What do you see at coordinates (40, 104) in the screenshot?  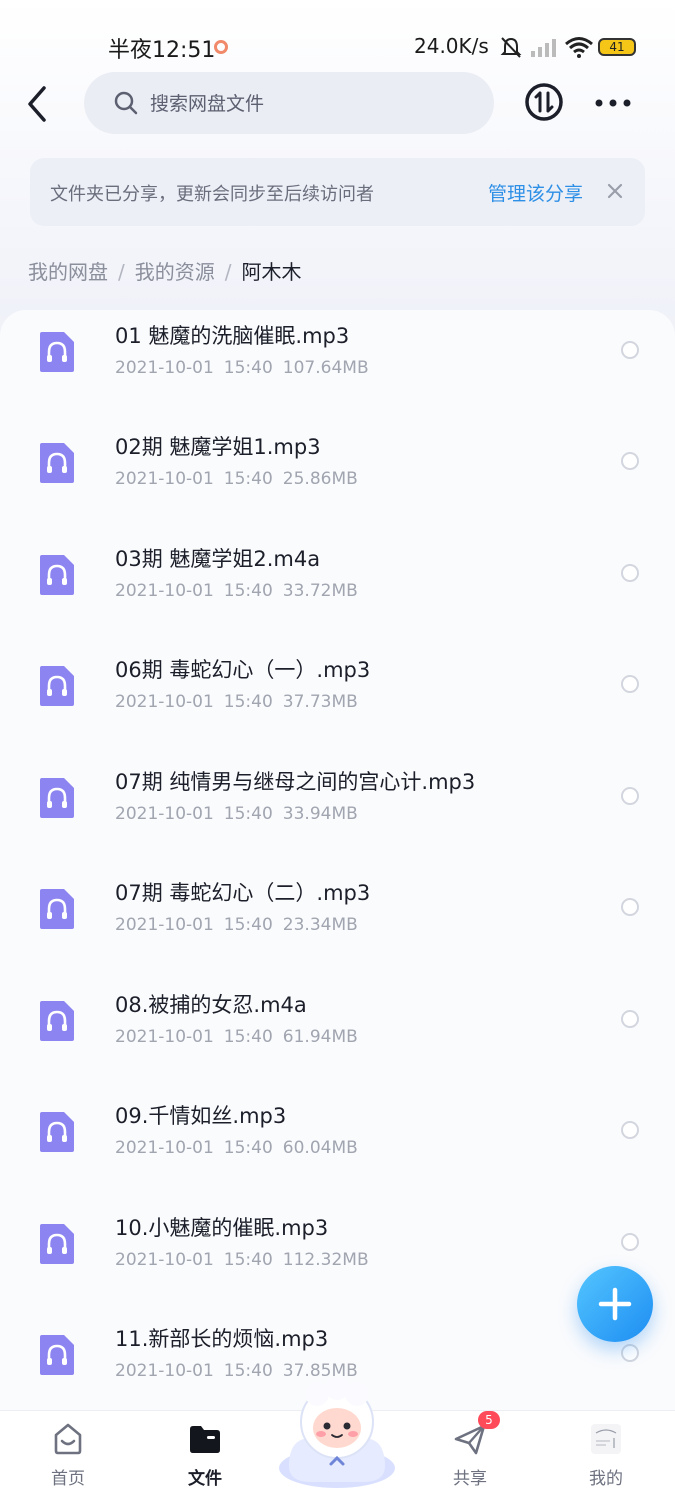 I see `back-arrow-icon` at bounding box center [40, 104].